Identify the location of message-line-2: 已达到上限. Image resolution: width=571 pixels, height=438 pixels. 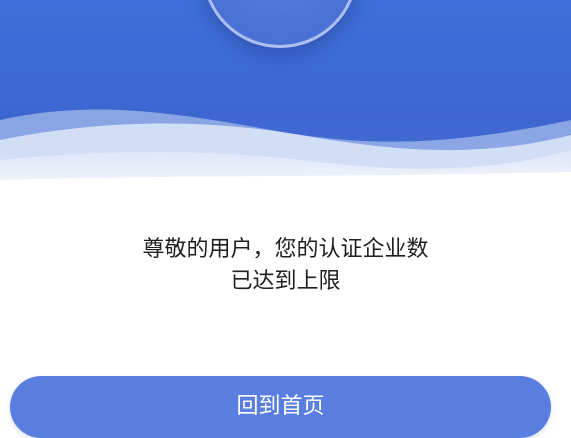
(285, 281).